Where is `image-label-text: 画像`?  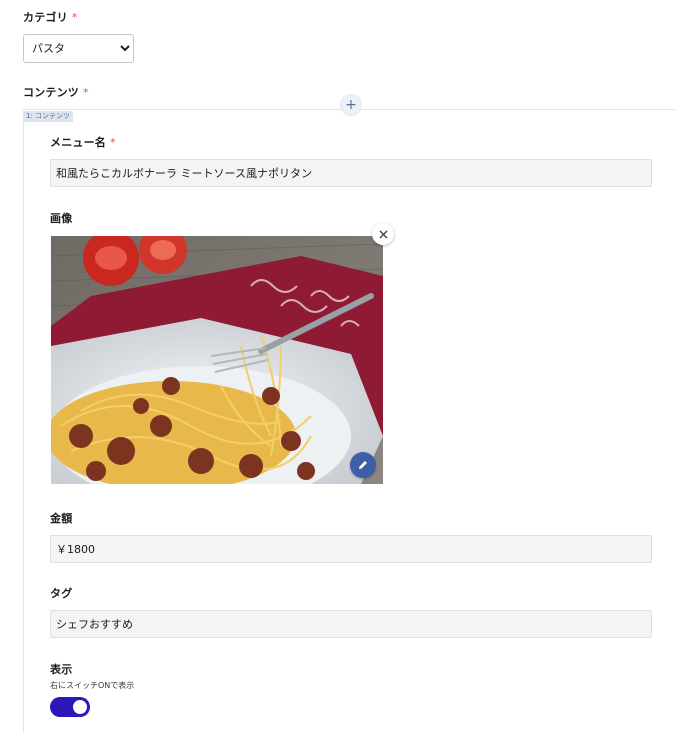
image-label-text: 画像 is located at coordinates (61, 218).